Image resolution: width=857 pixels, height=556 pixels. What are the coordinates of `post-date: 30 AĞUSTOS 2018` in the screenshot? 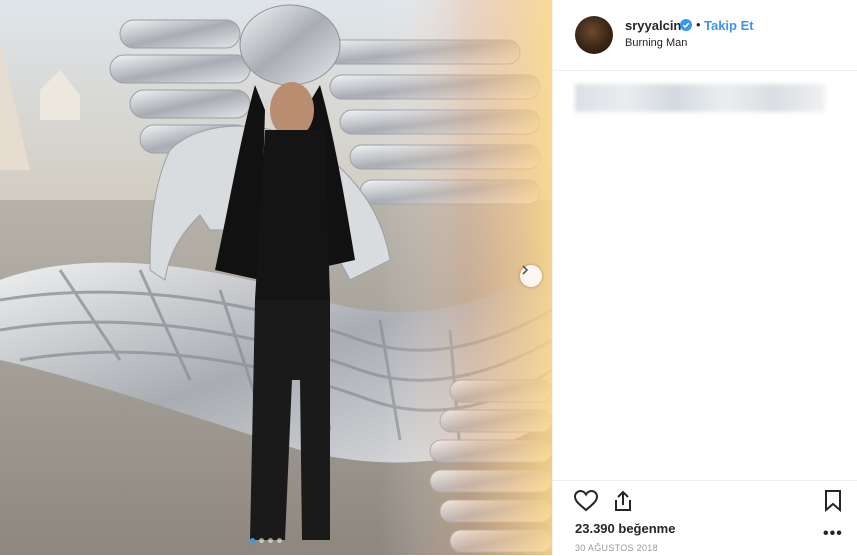 It's located at (616, 548).